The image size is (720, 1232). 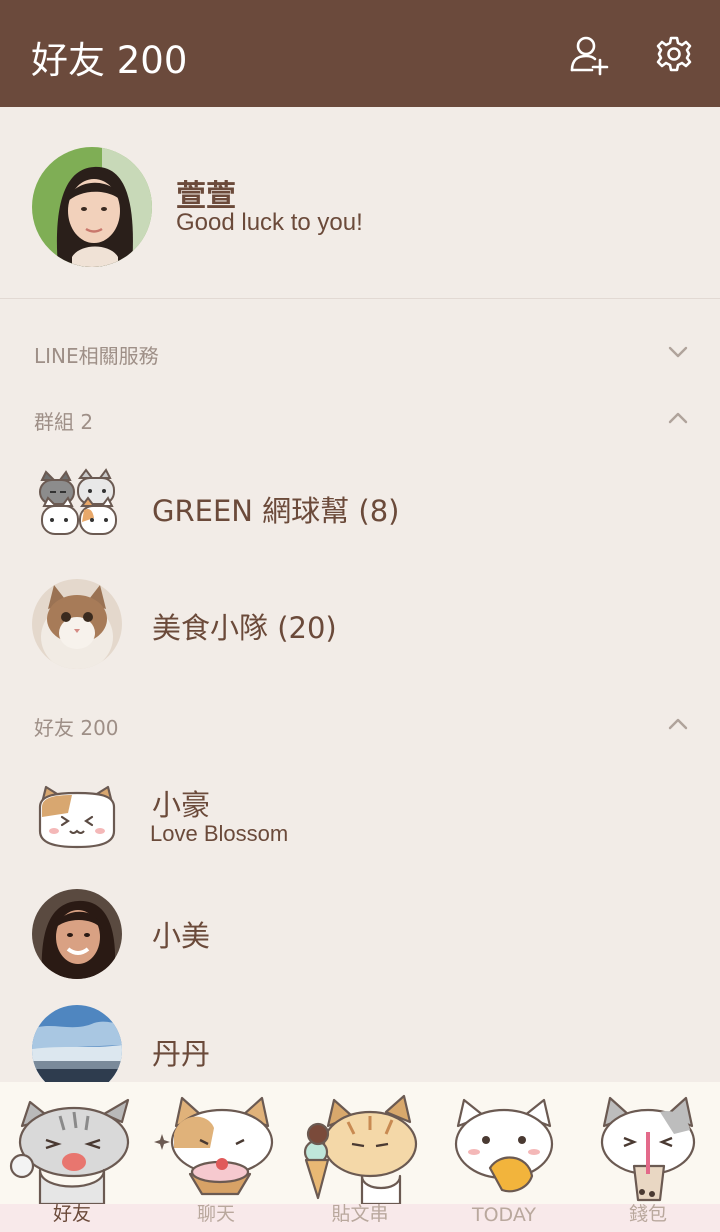 What do you see at coordinates (181, 805) in the screenshot?
I see `friend-name: 小豪` at bounding box center [181, 805].